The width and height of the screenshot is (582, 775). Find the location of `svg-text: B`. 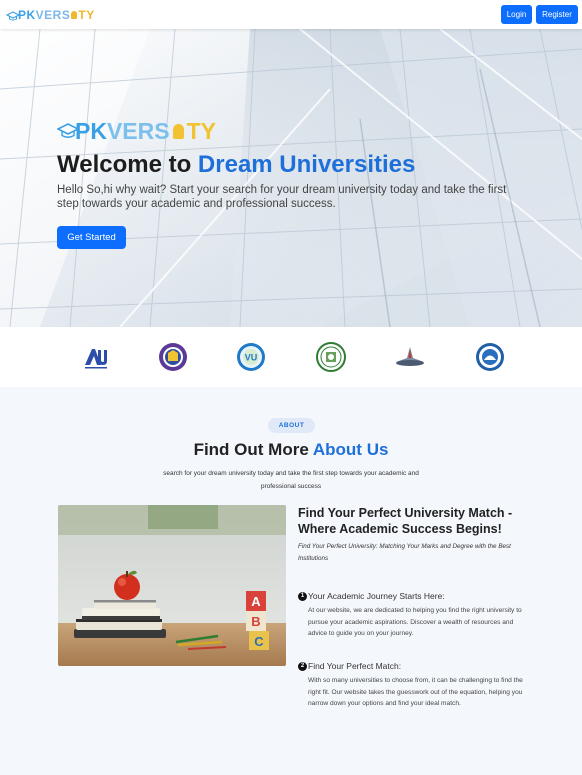

svg-text: B is located at coordinates (255, 621).